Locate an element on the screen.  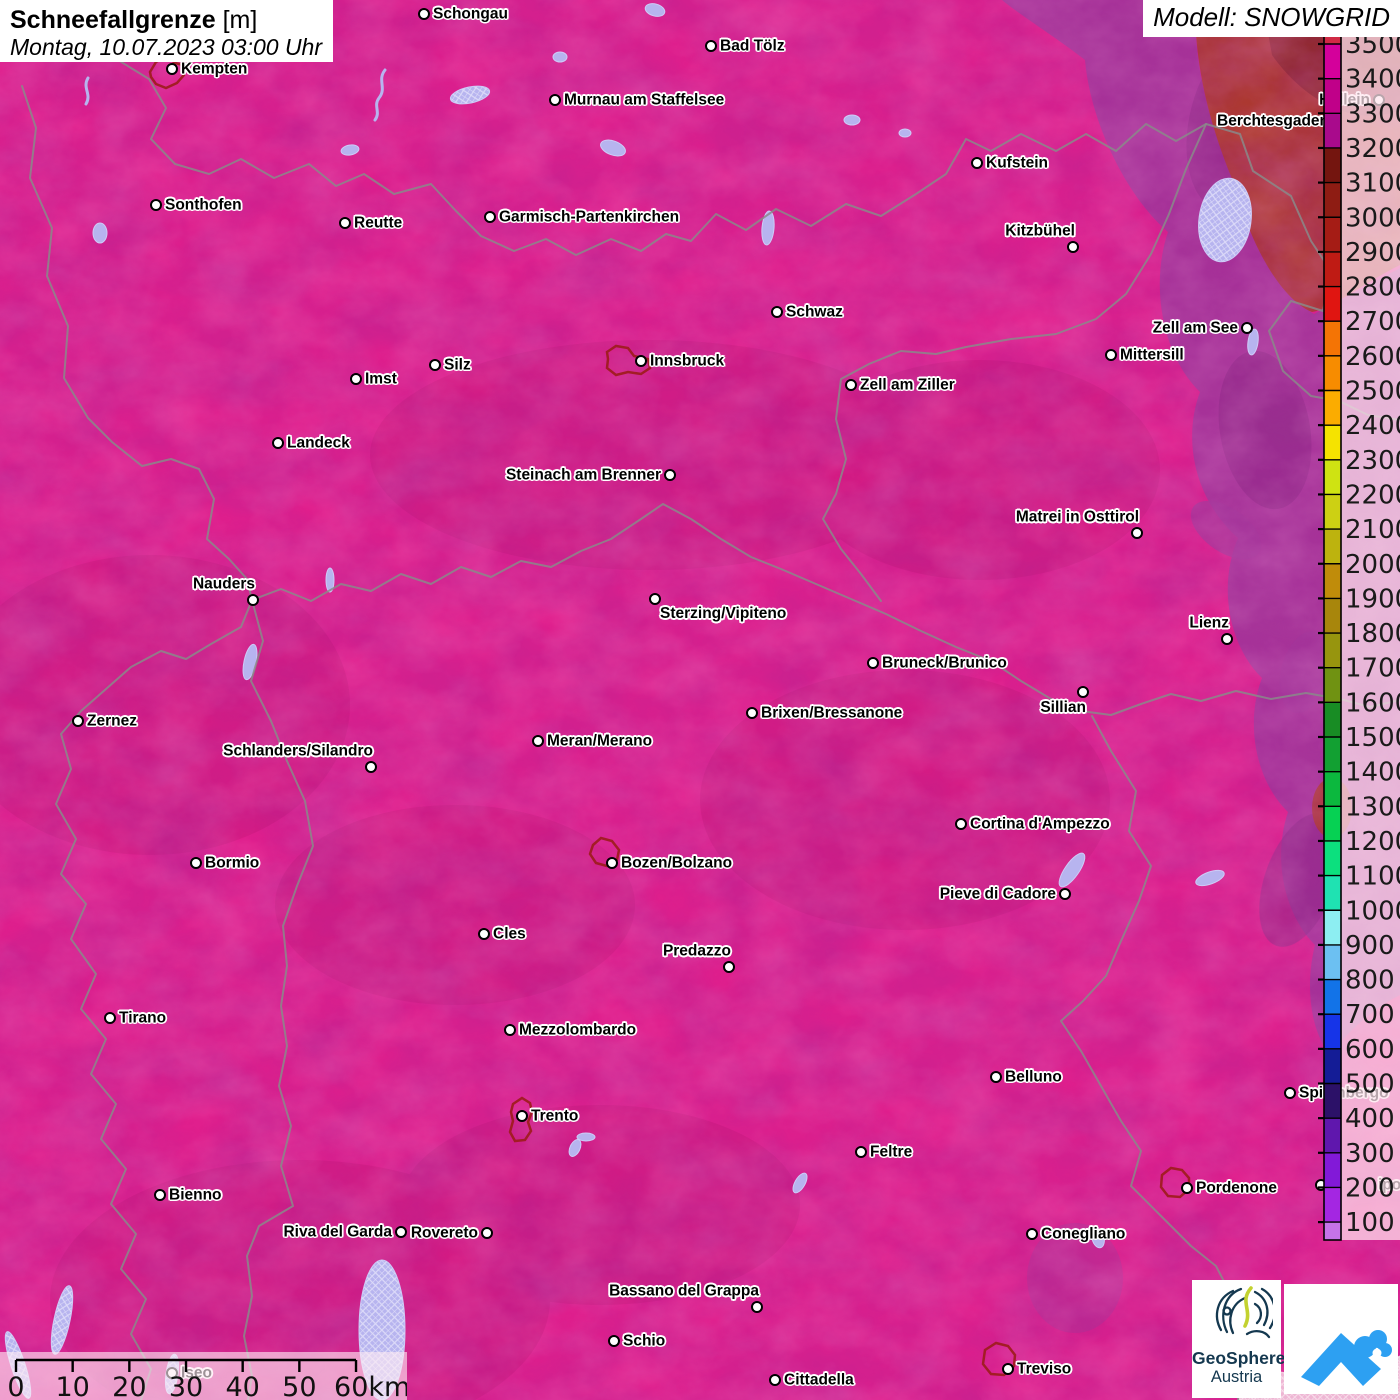
city-label: Mittersill is located at coordinates (1152, 355).